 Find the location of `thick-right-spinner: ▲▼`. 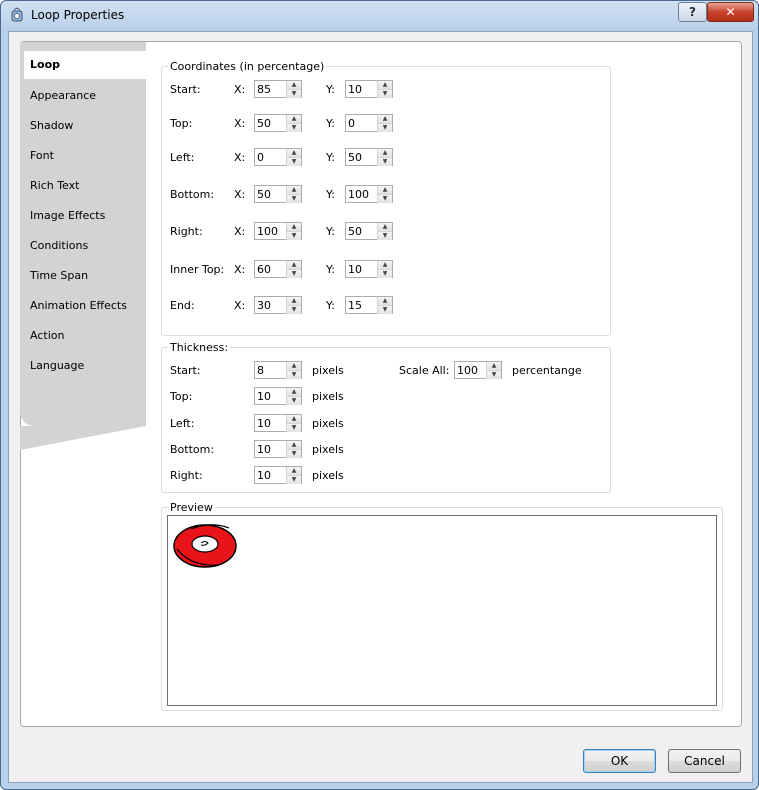

thick-right-spinner: ▲▼ is located at coordinates (278, 475).